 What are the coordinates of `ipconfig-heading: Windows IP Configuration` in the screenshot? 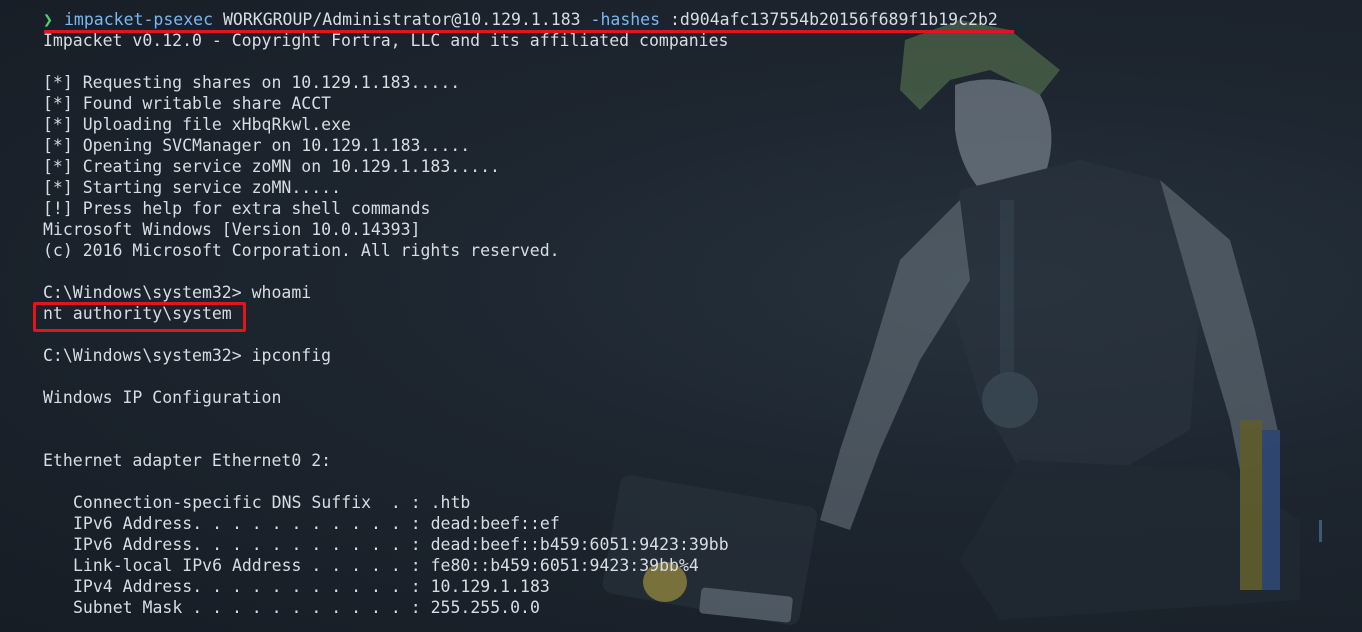 It's located at (162, 397).